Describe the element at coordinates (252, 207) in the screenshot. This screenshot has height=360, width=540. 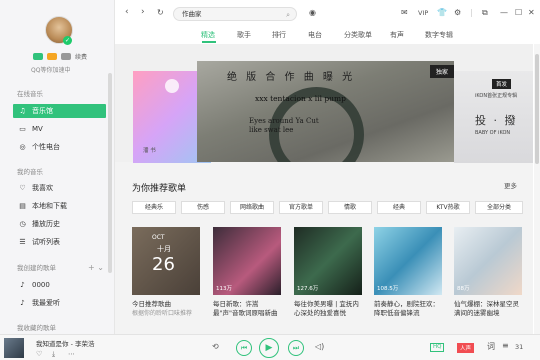
I see `chip-network: 网络歌曲` at that location.